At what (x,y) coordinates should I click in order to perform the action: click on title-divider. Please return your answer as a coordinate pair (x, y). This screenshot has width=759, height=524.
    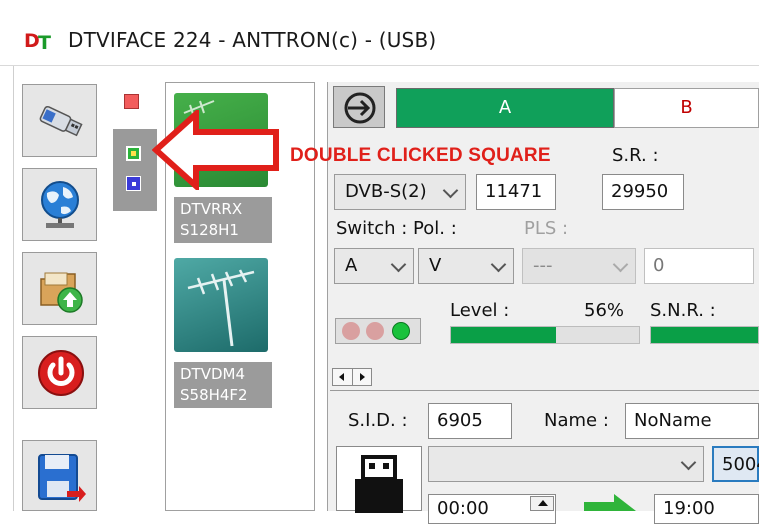
    Looking at the image, I should click on (379, 65).